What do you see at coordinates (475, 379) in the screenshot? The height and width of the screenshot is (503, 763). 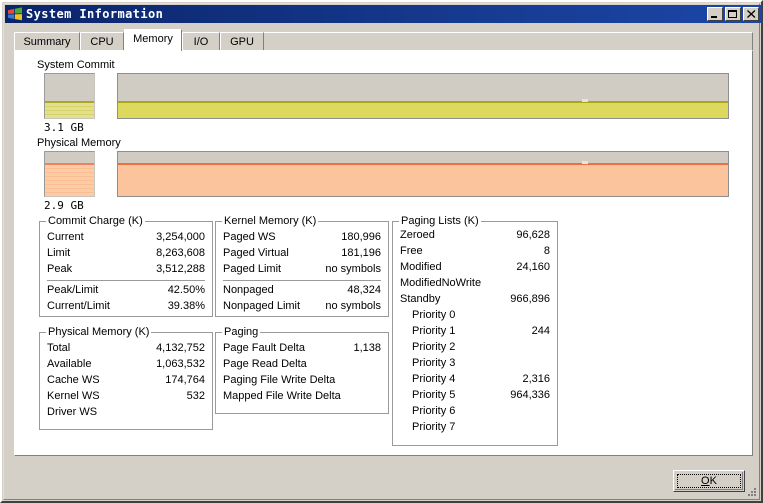 I see `paging-lists-row-priority-4: Priority 4 2,316` at bounding box center [475, 379].